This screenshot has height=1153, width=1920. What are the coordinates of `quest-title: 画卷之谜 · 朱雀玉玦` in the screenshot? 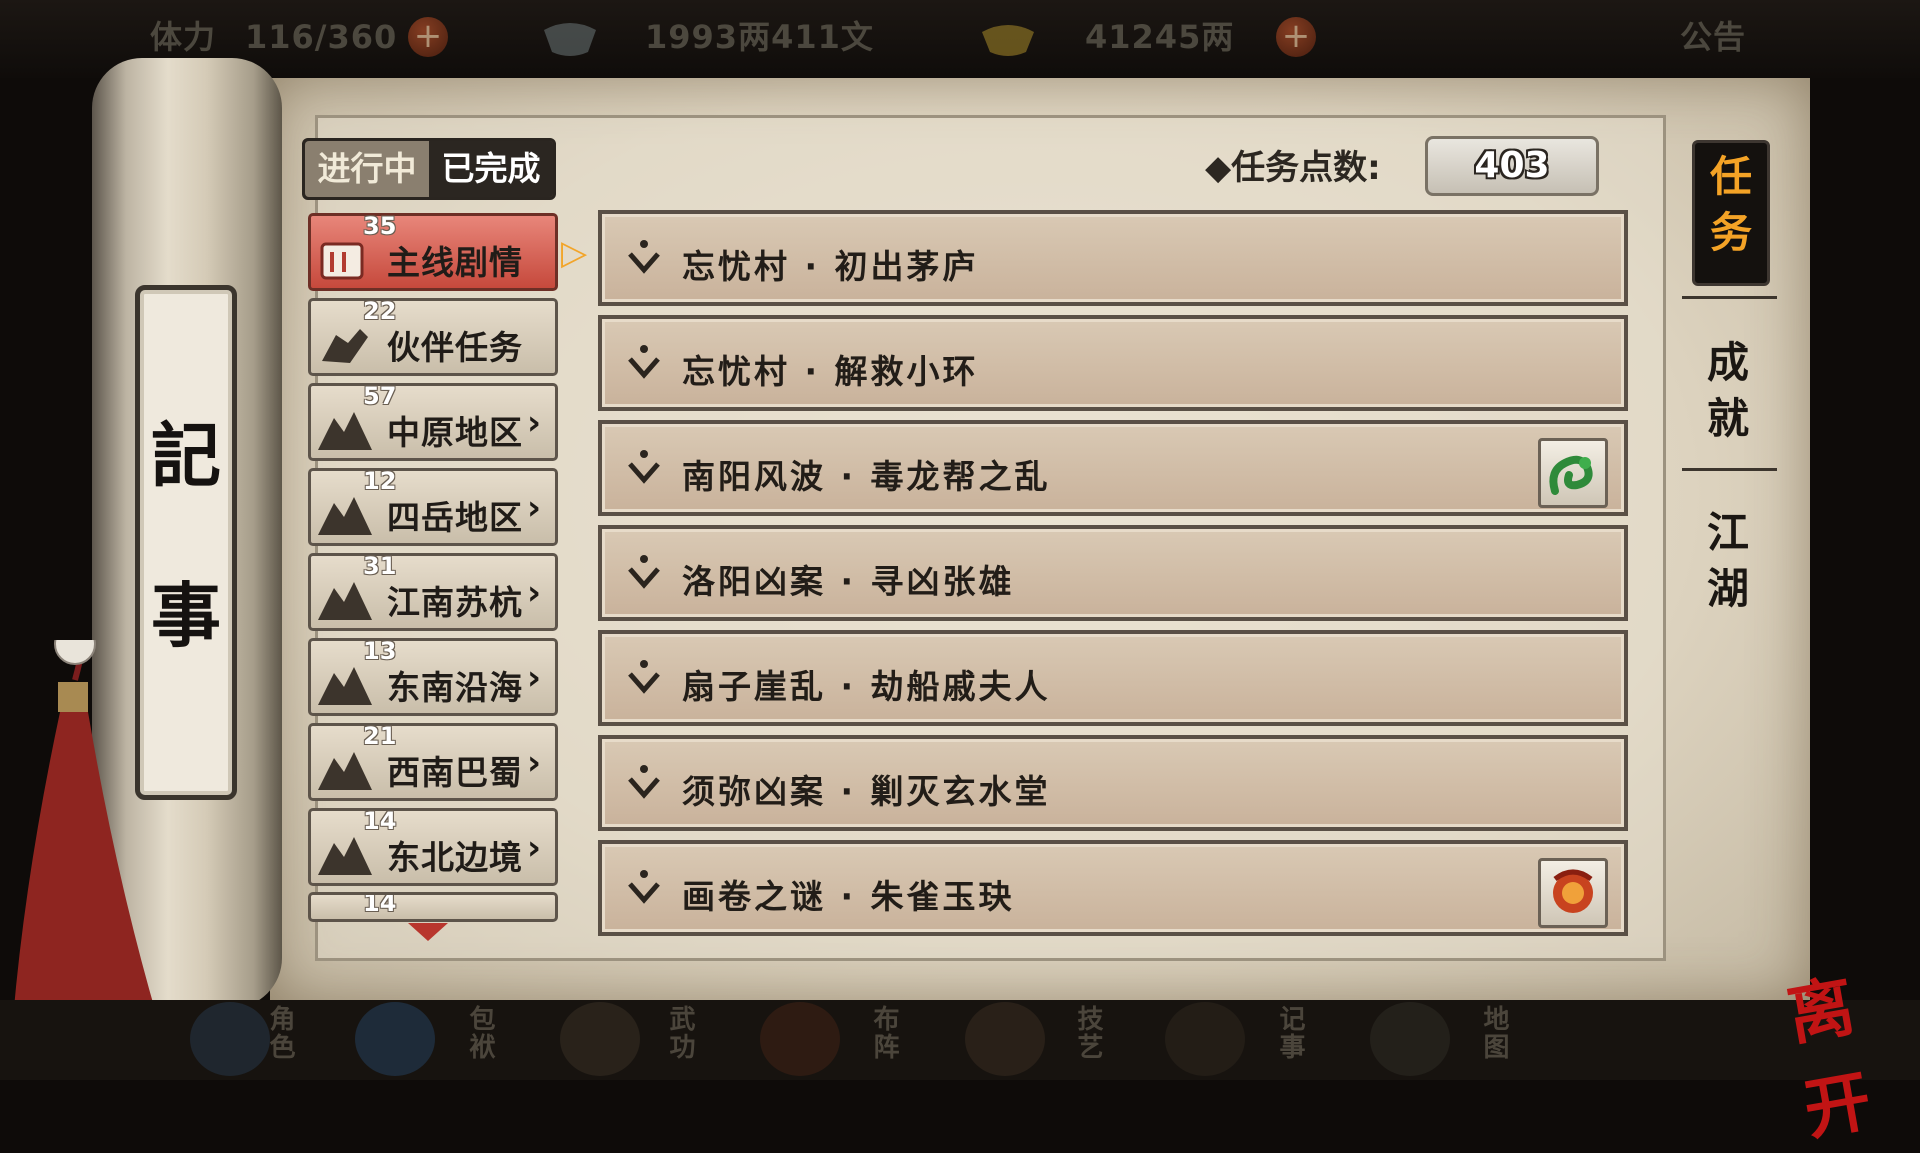 It's located at (848, 896).